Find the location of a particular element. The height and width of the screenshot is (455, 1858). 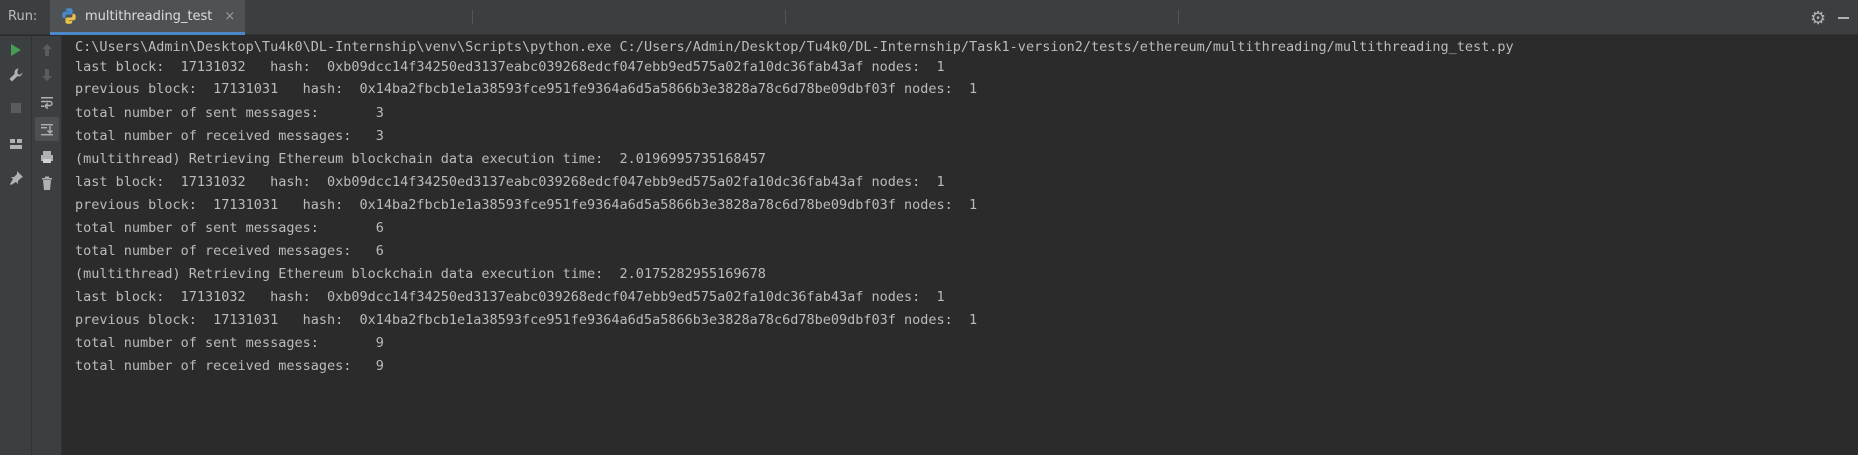

tab-multithreading-test: multithreading_test × is located at coordinates (147, 17).